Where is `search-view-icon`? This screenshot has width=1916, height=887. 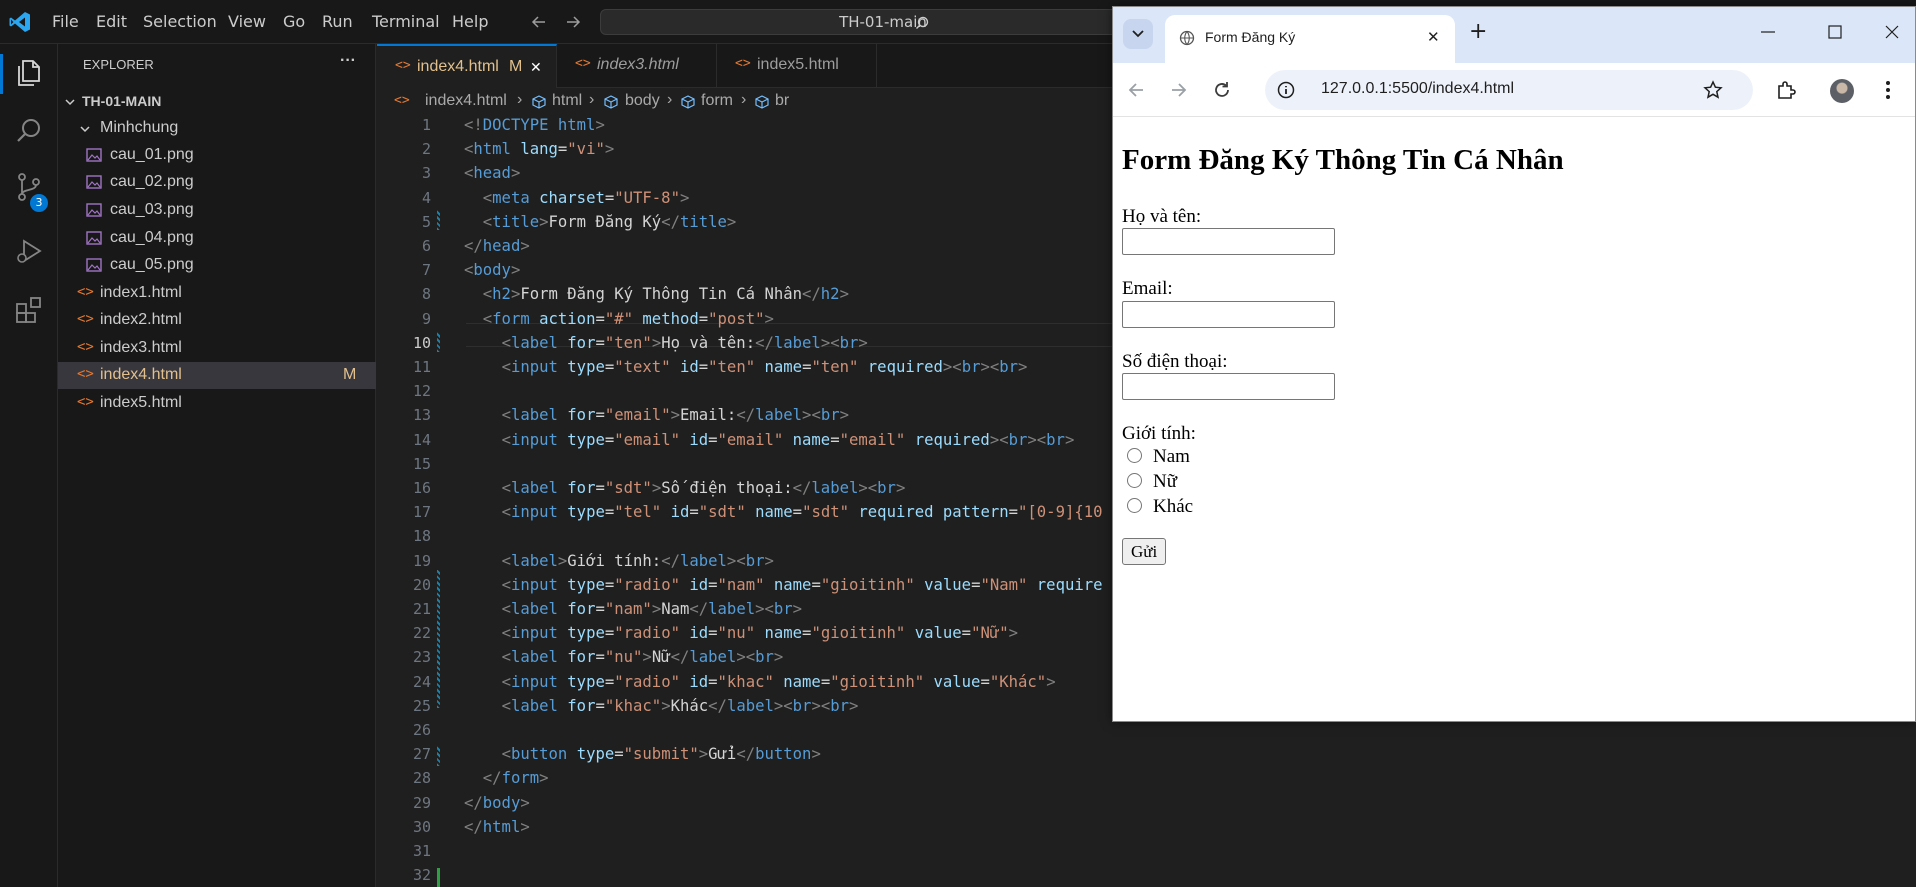 search-view-icon is located at coordinates (29, 131).